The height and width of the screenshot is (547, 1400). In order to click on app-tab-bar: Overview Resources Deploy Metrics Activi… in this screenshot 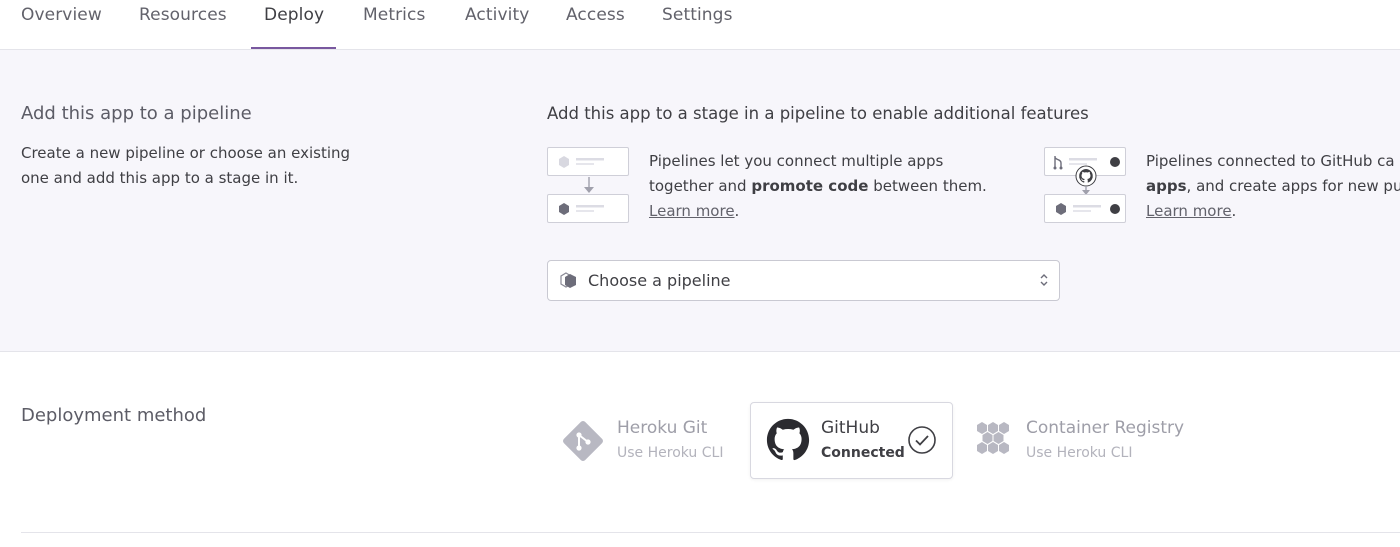, I will do `click(700, 25)`.